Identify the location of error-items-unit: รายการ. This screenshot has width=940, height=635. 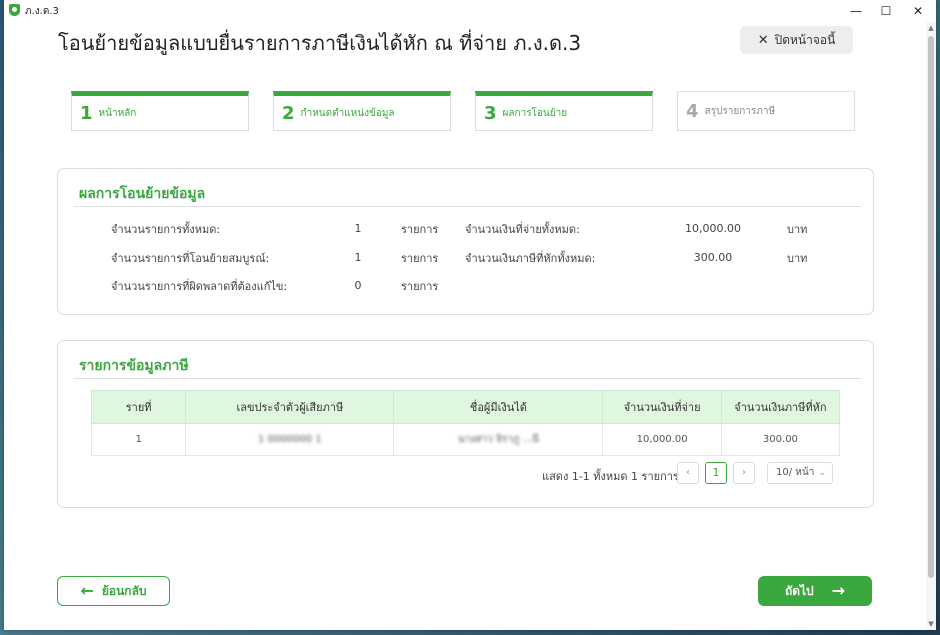
(420, 286).